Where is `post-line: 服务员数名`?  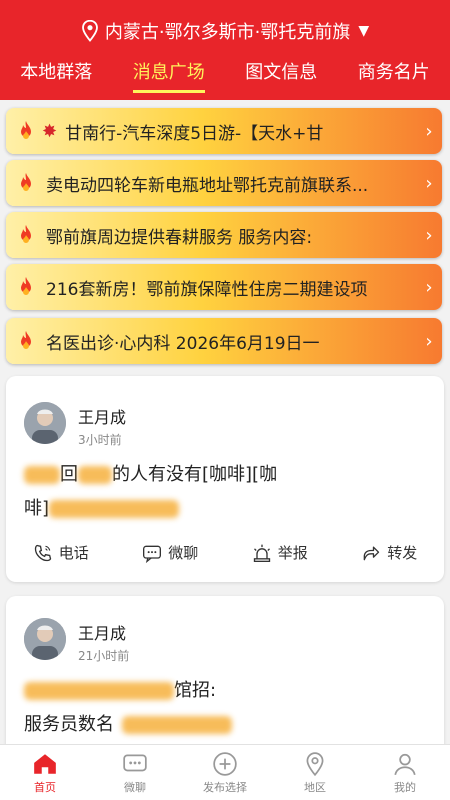
post-line: 服务员数名 is located at coordinates (225, 725).